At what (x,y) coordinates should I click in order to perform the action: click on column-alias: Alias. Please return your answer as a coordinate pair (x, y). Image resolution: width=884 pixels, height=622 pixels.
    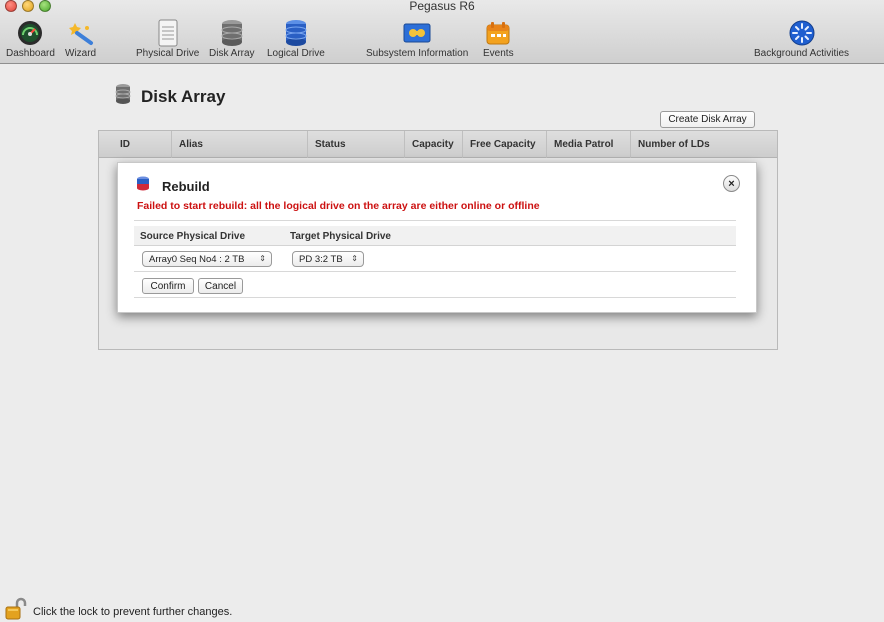
    Looking at the image, I should click on (239, 144).